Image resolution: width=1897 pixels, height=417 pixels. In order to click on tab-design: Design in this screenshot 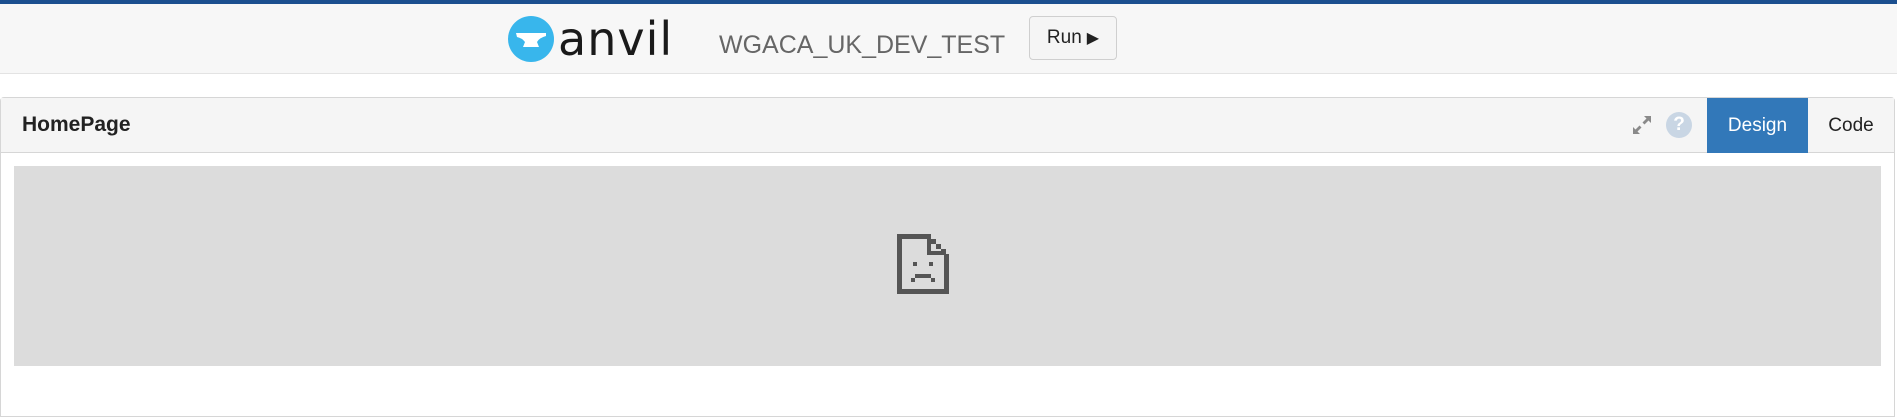, I will do `click(1757, 125)`.